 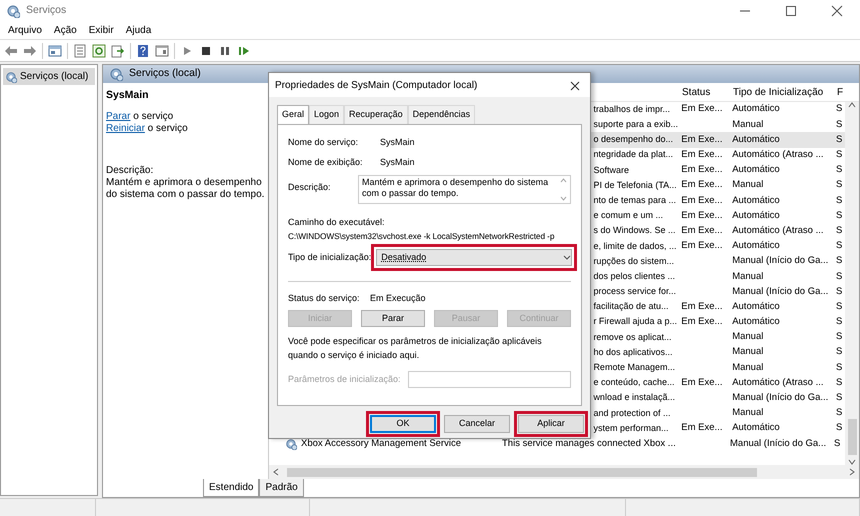 What do you see at coordinates (165, 74) in the screenshot?
I see `pane-title: Serviços (local)` at bounding box center [165, 74].